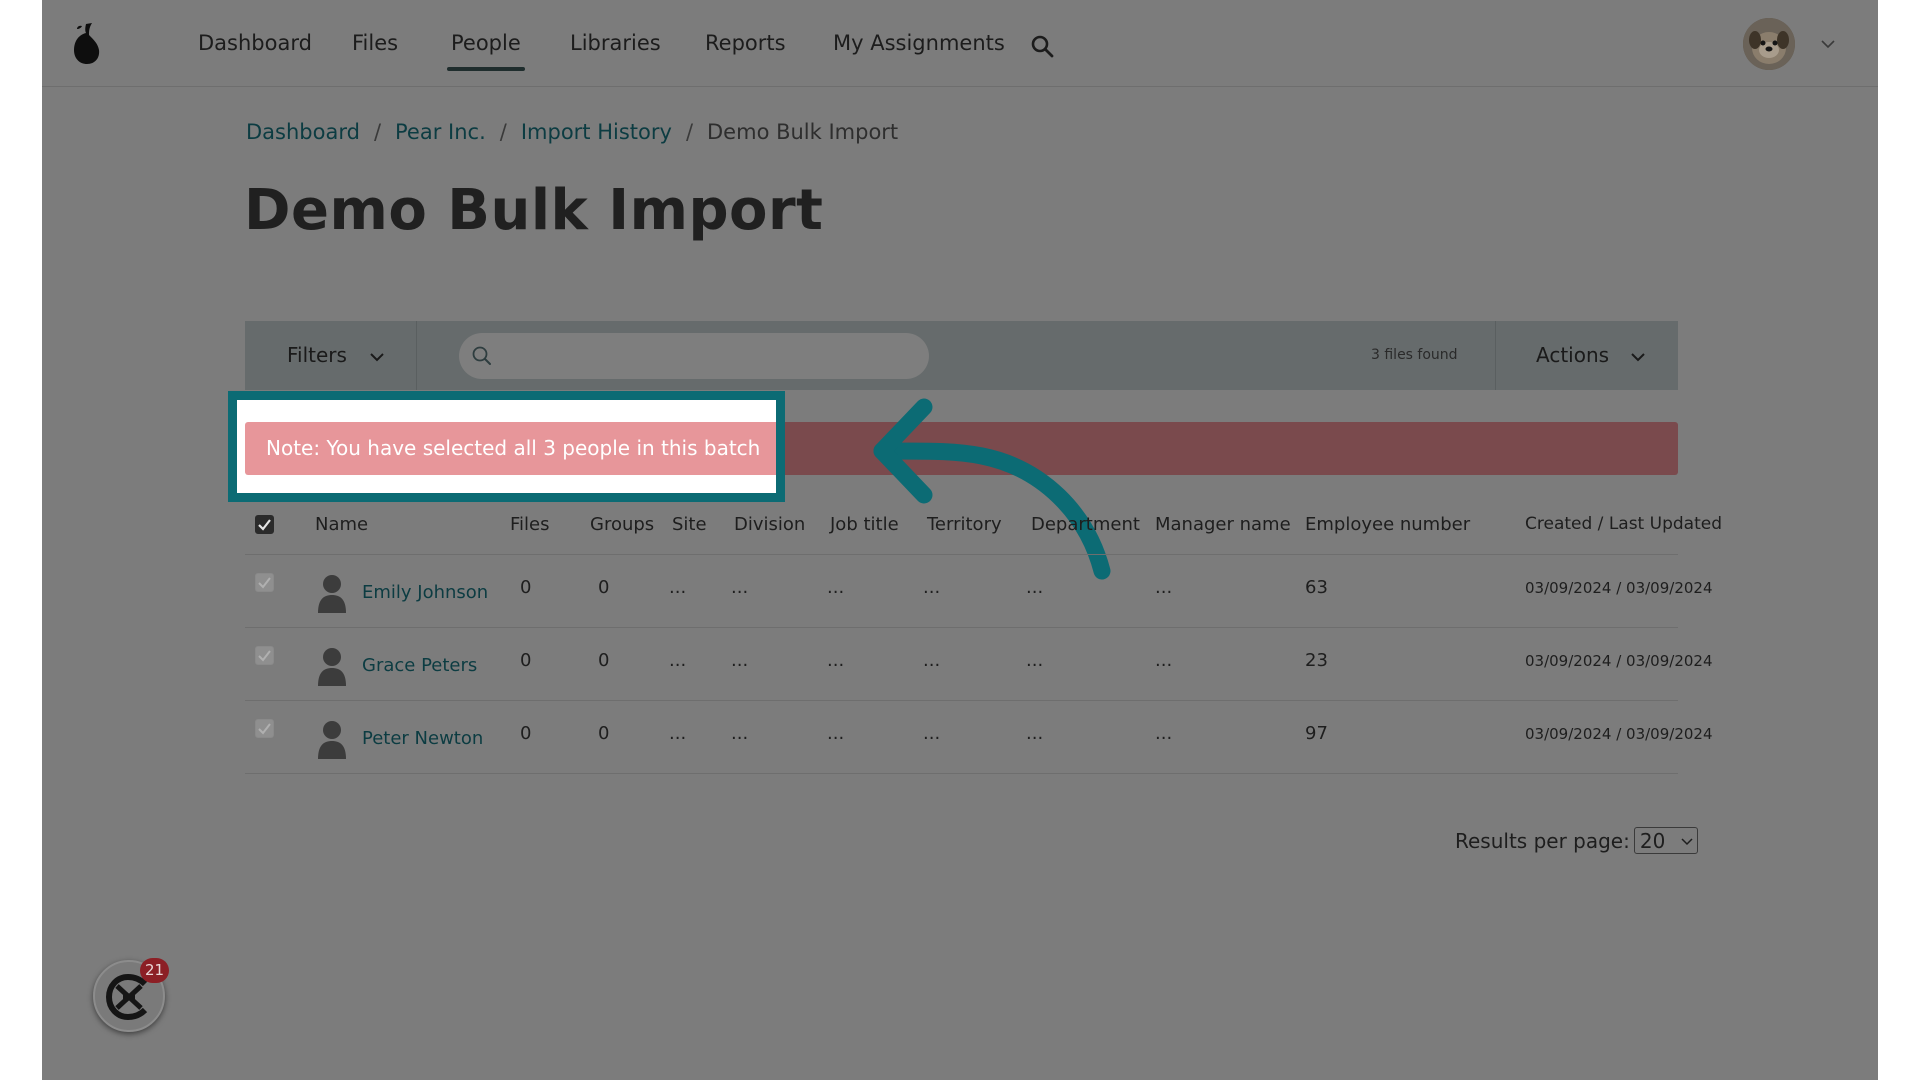 The image size is (1920, 1080). I want to click on dog-avatar-icon, so click(1769, 44).